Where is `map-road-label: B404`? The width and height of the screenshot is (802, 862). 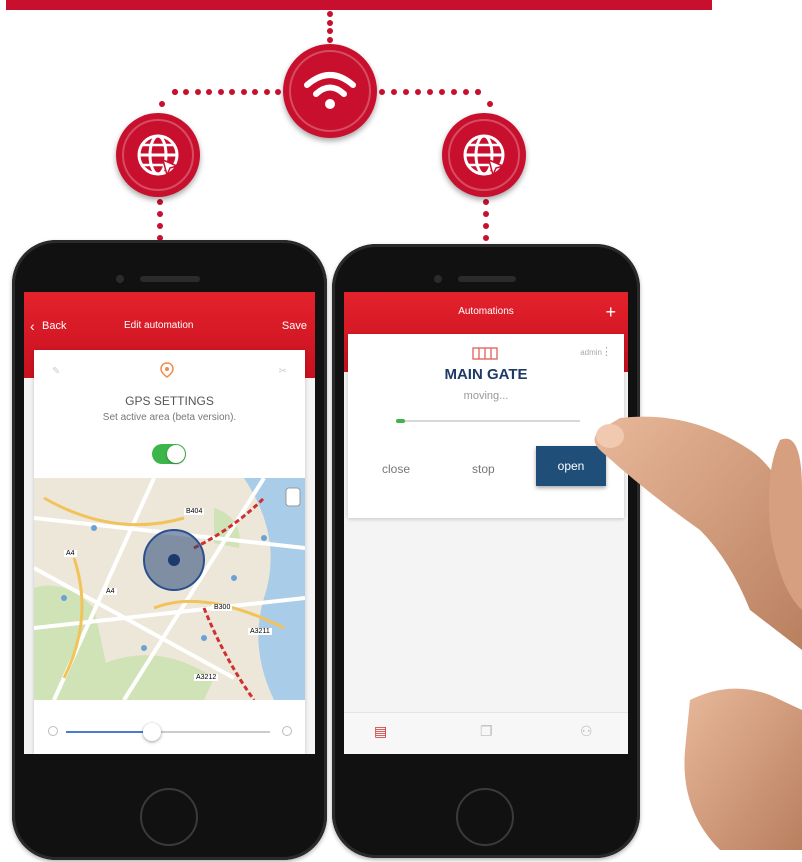 map-road-label: B404 is located at coordinates (194, 511).